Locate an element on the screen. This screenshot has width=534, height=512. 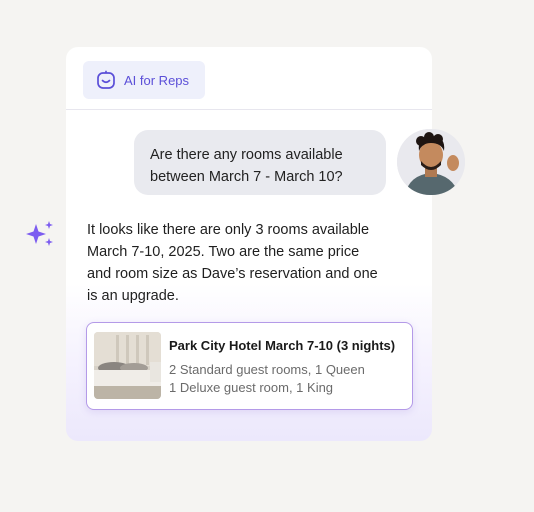
hotel-bedroom-image is located at coordinates (127, 365).